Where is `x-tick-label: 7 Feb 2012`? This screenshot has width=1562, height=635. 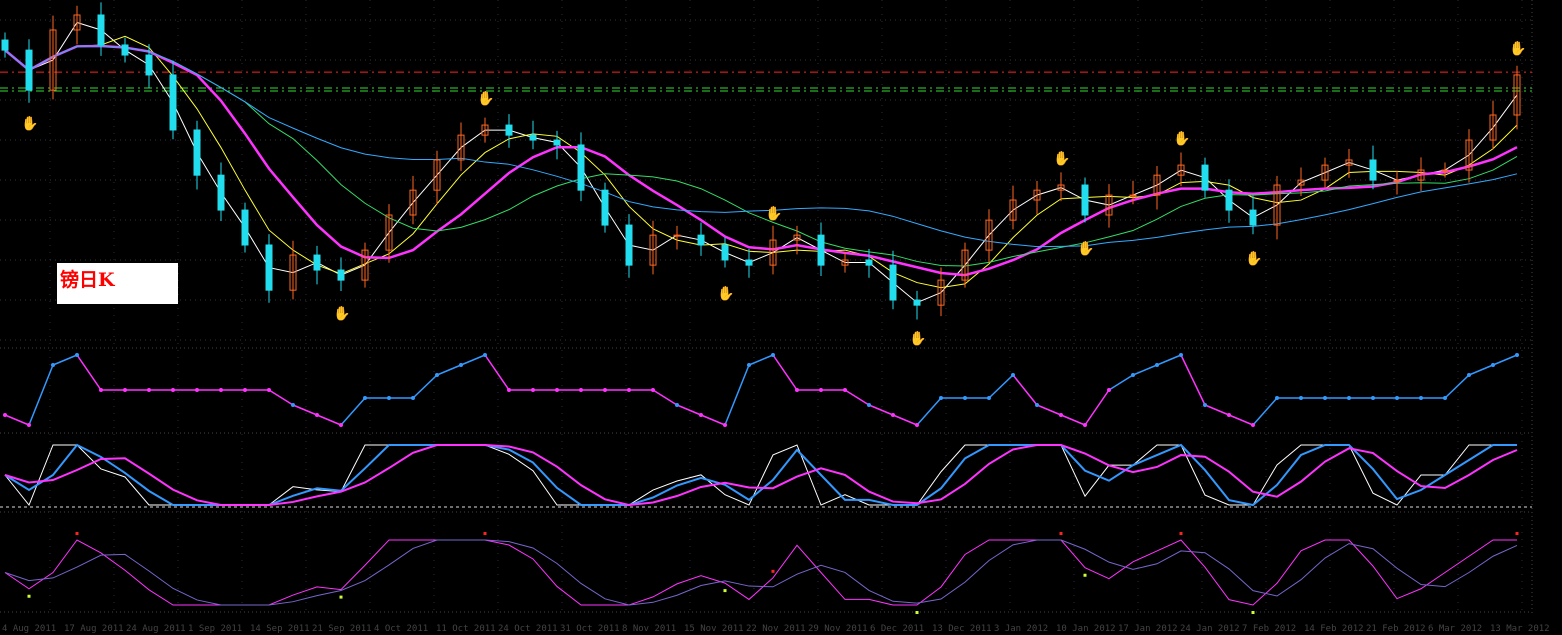 x-tick-label: 7 Feb 2012 is located at coordinates (1269, 629).